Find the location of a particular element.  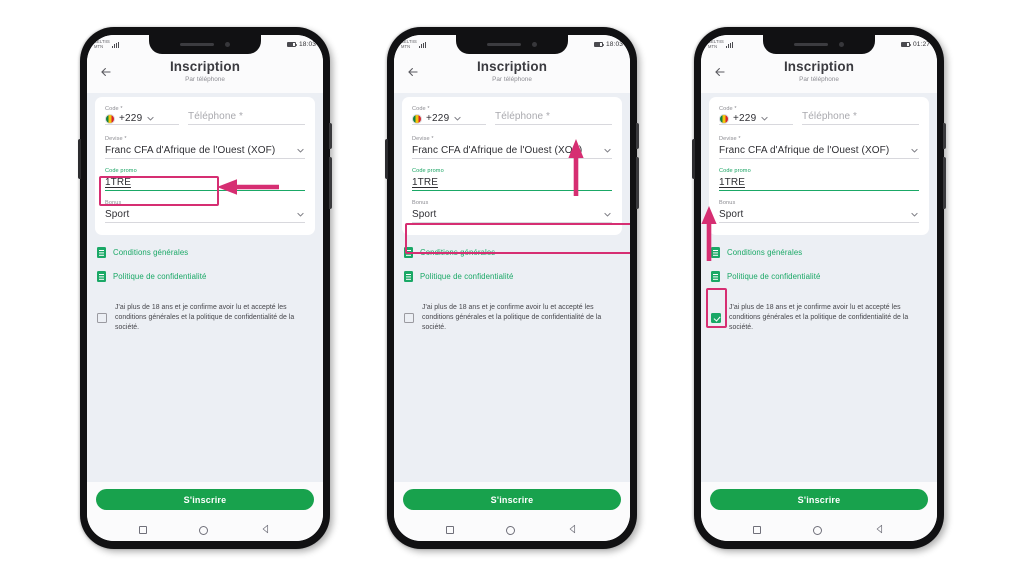

android-nav-bar is located at coordinates (819, 530).